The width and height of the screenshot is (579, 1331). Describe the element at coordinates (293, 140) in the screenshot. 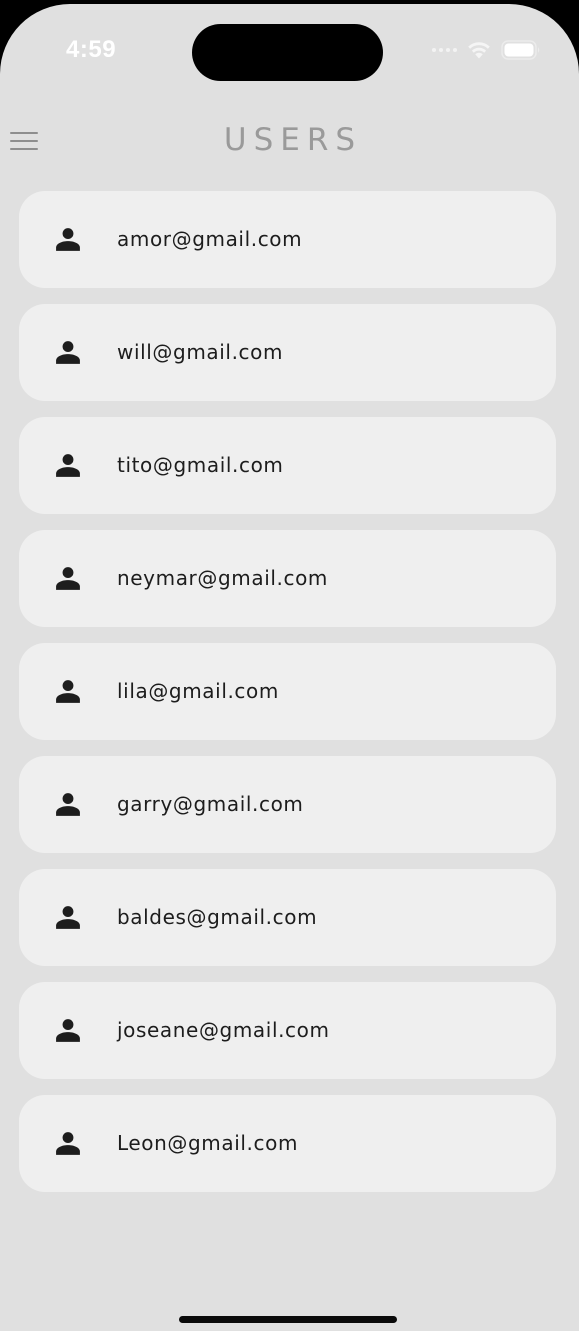

I see `page-title: USERS` at that location.